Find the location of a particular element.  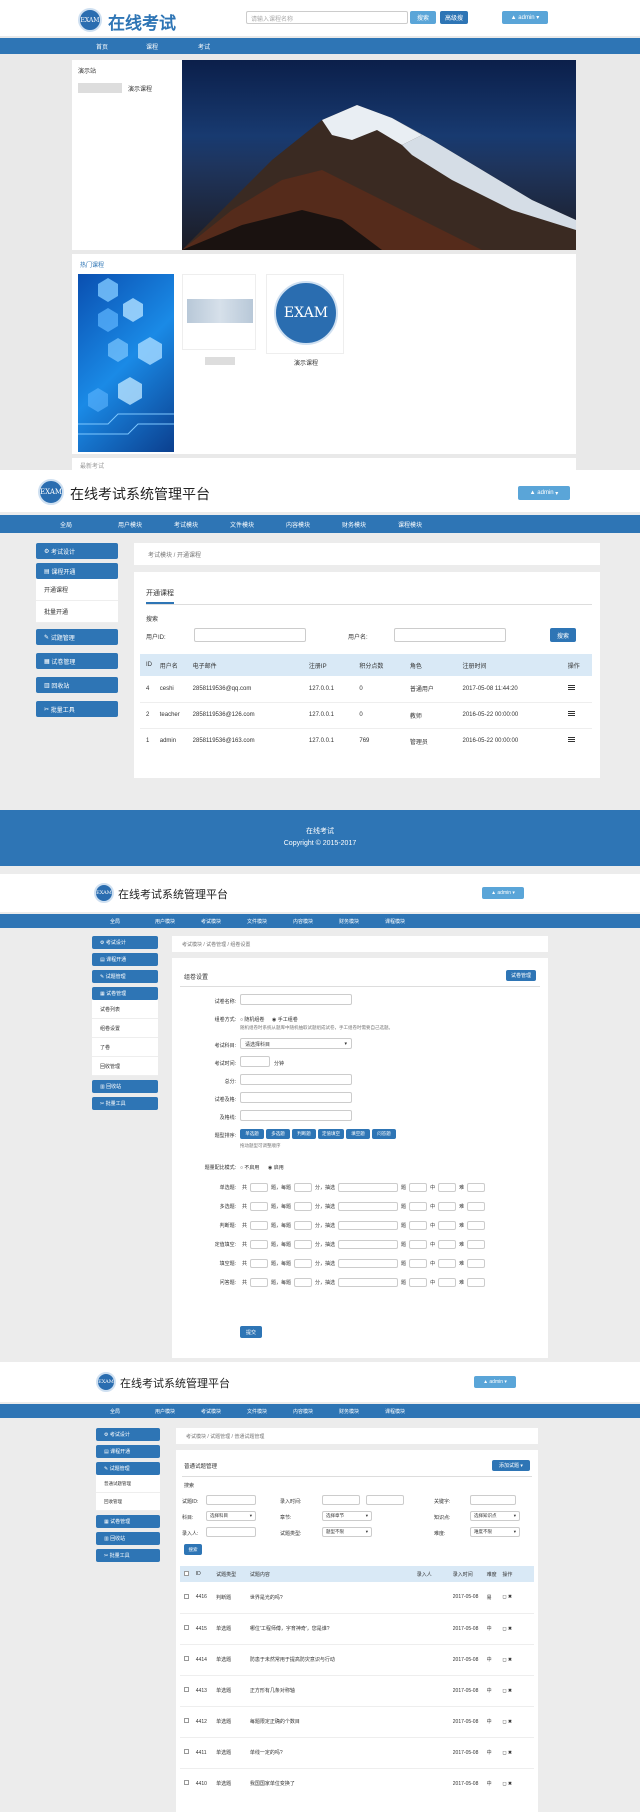

advanced-search-button: 高级搜 is located at coordinates (454, 17).